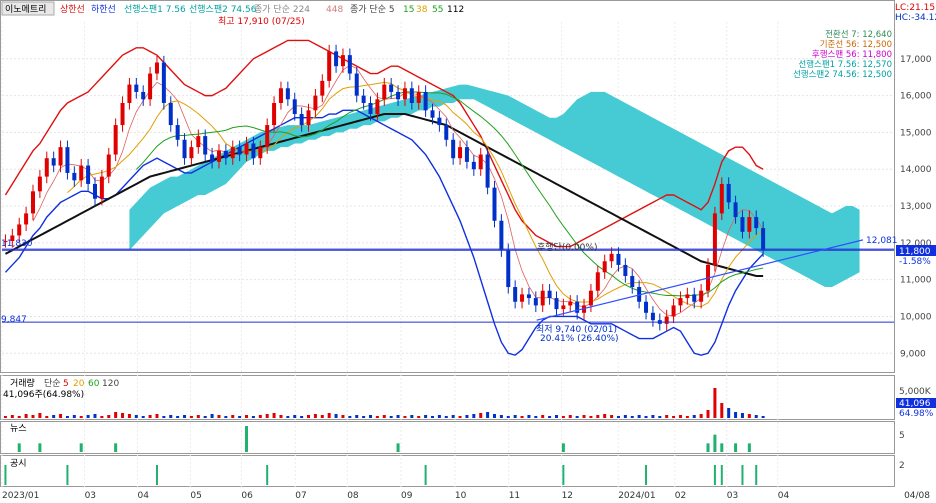 The width and height of the screenshot is (936, 503). I want to click on time-tick-label: 04/08, so click(917, 496).